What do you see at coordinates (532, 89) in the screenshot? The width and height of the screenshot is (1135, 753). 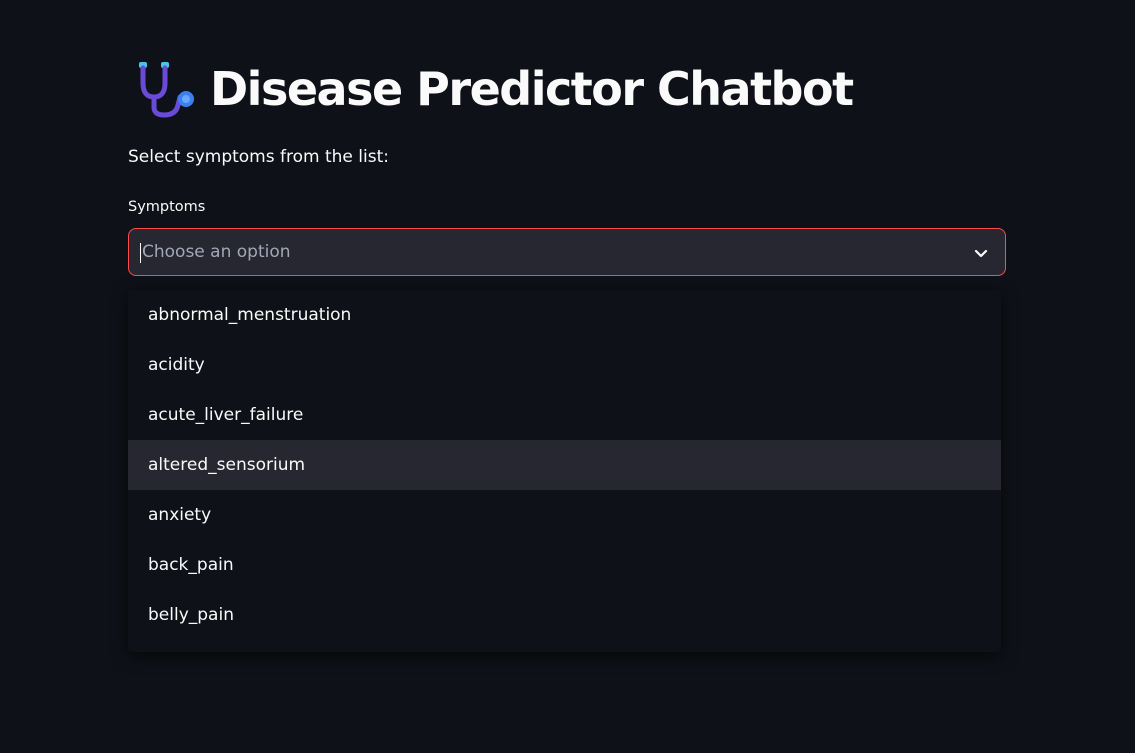 I see `page-title: Disease Predictor Chatbot` at bounding box center [532, 89].